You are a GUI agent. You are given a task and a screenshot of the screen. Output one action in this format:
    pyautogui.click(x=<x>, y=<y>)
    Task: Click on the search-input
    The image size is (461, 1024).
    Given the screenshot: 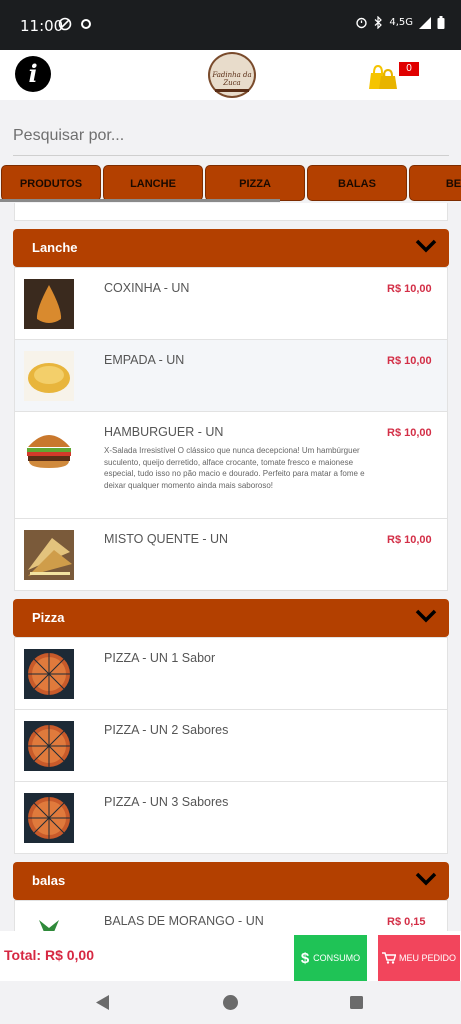 What is the action you would take?
    pyautogui.click(x=231, y=136)
    